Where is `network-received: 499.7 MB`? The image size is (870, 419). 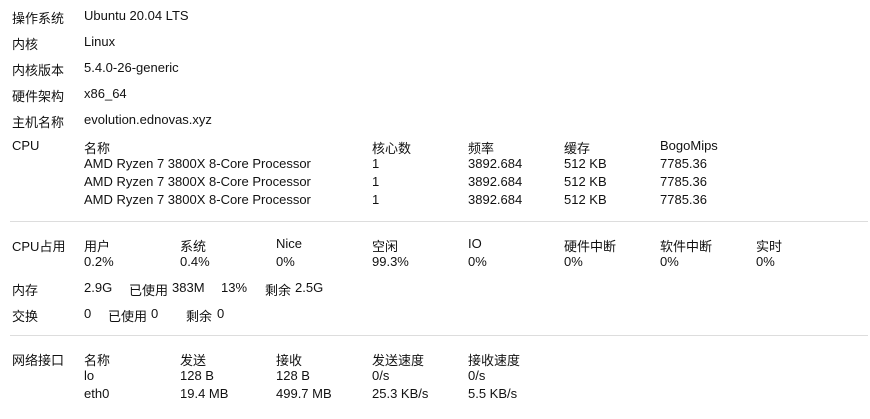
network-received: 499.7 MB is located at coordinates (304, 393).